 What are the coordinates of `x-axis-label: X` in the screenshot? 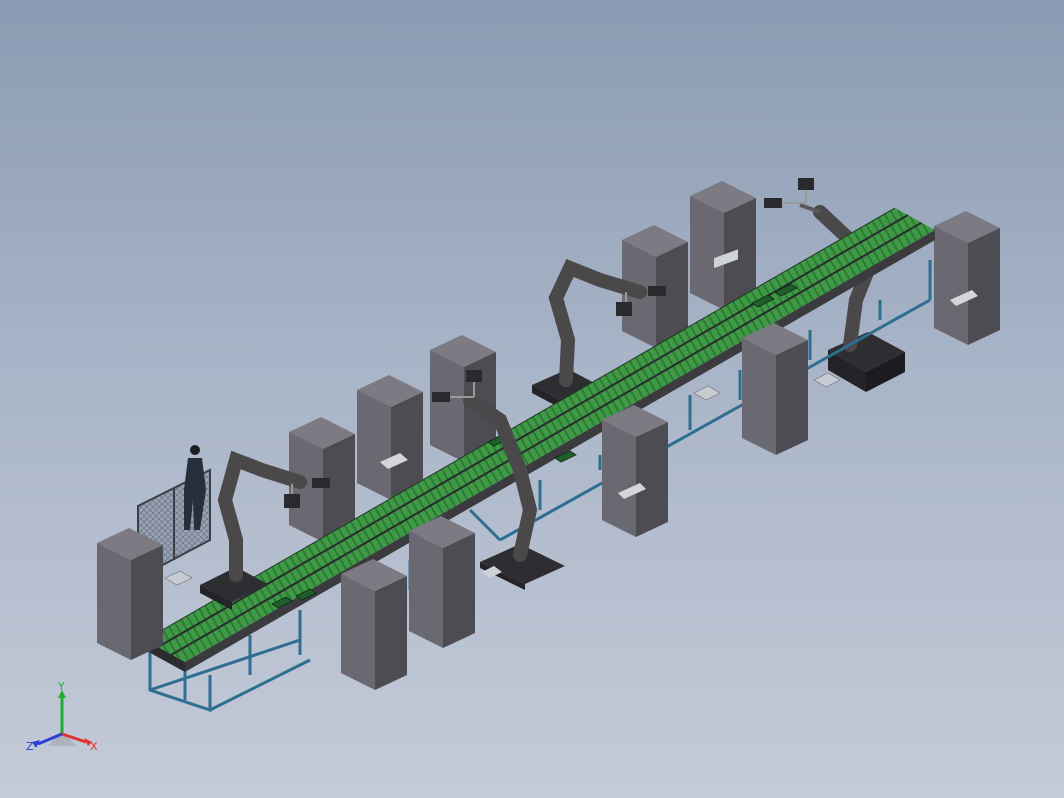 It's located at (94, 746).